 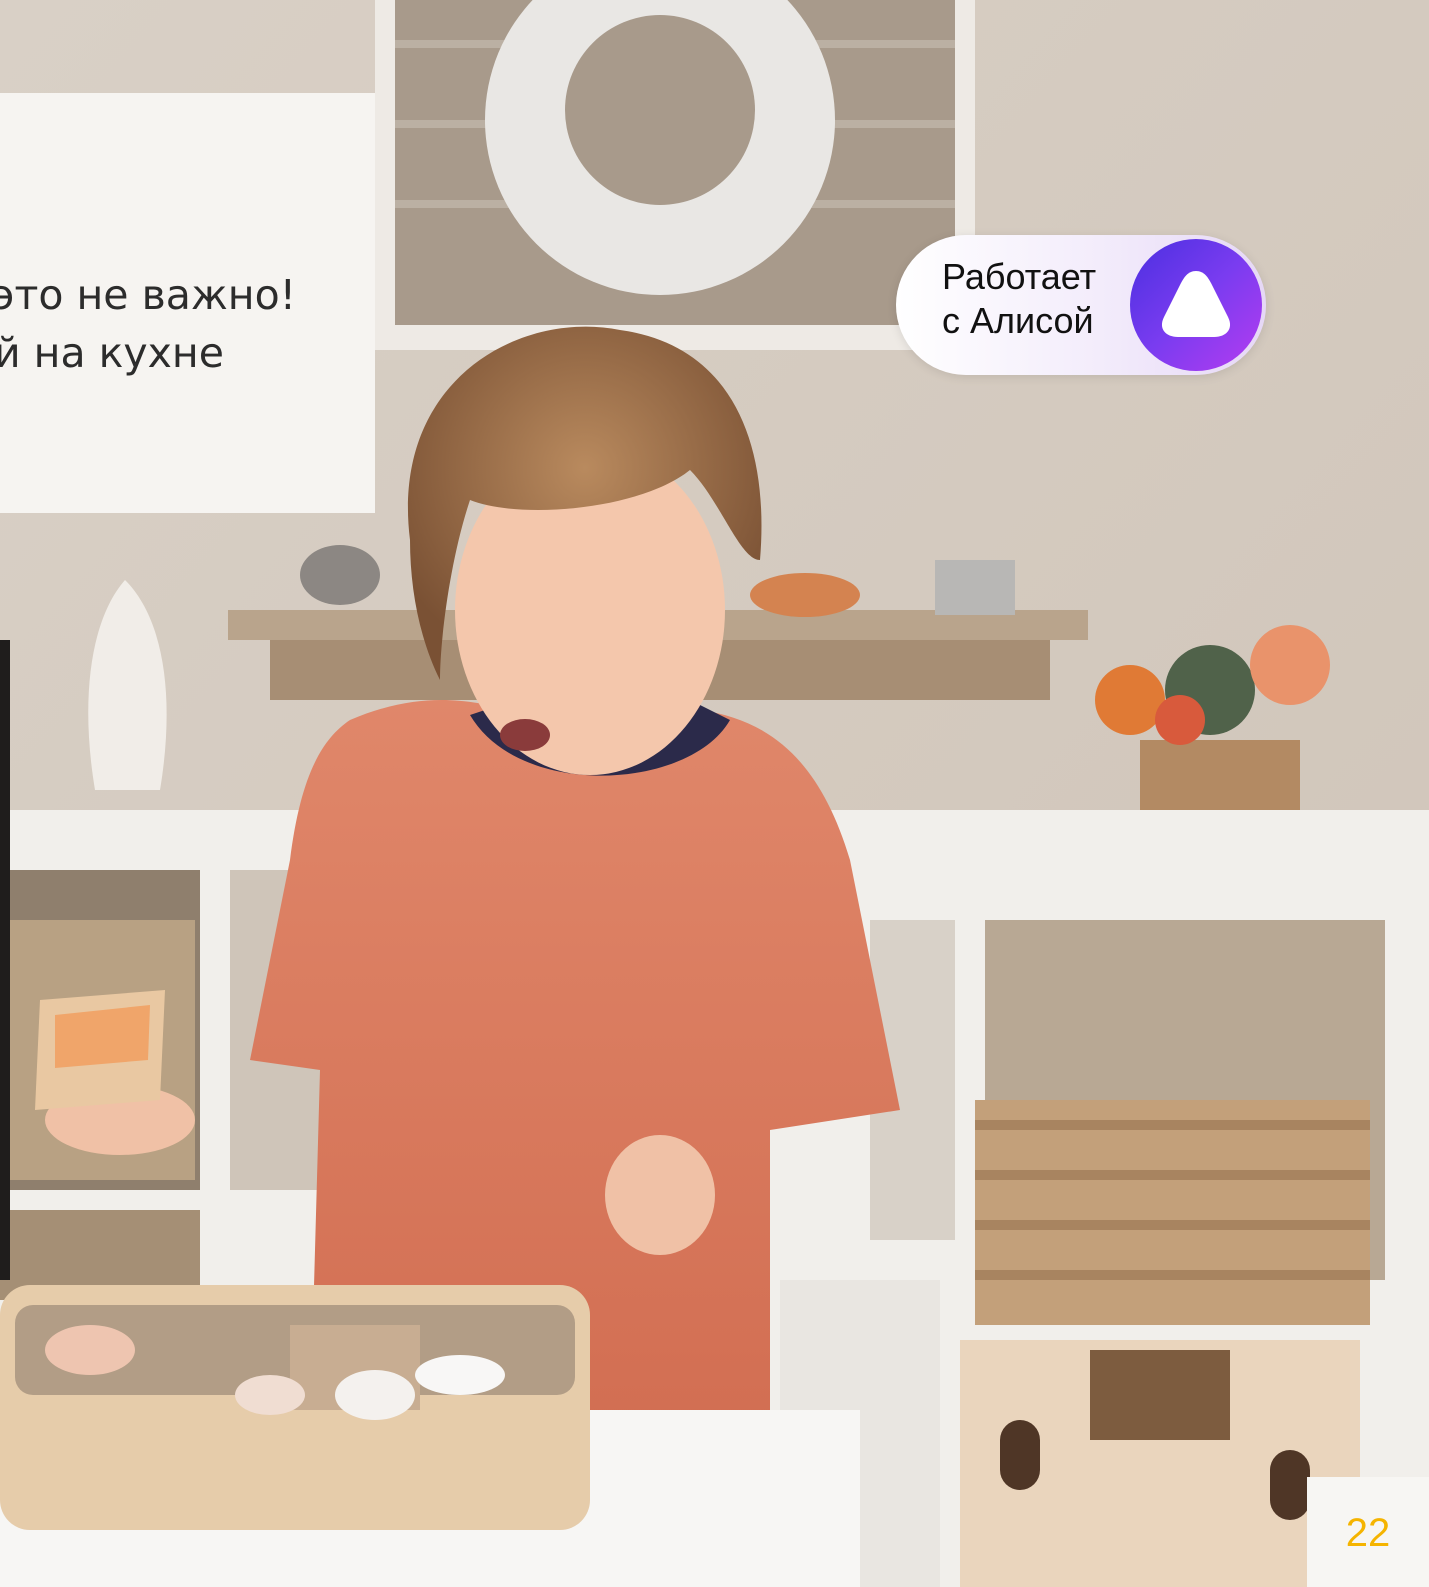 What do you see at coordinates (1018, 320) in the screenshot?
I see `alice-badge-line-2: с Алисой` at bounding box center [1018, 320].